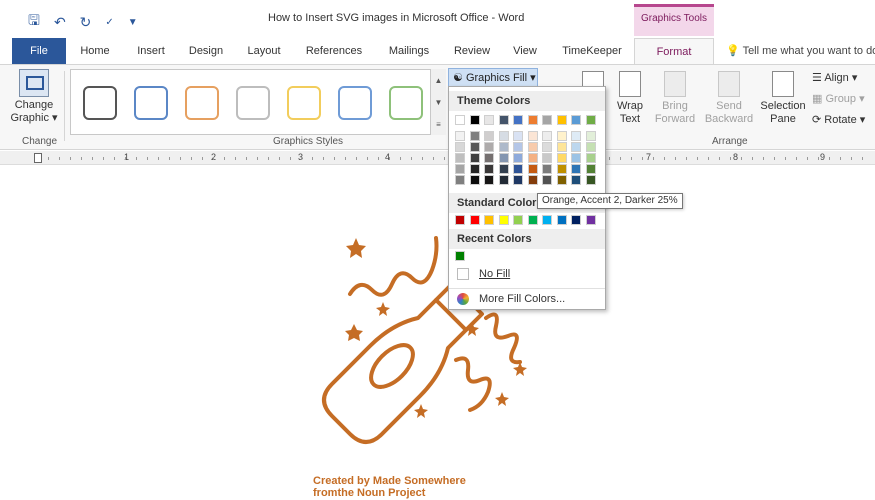 The height and width of the screenshot is (500, 875). I want to click on horizontal-ruler: 123456789, so click(437, 158).